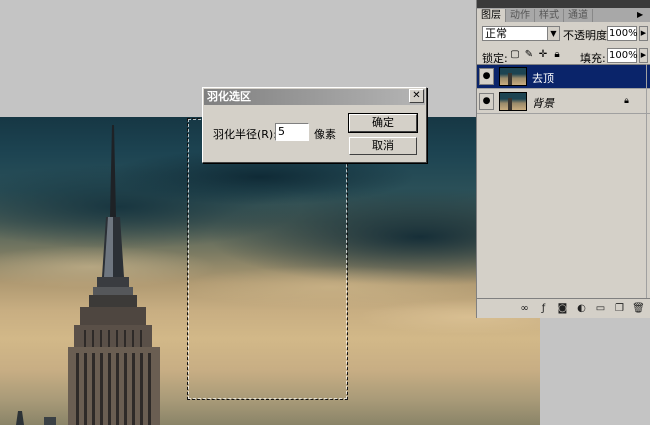 The image size is (650, 425). Describe the element at coordinates (563, 181) in the screenshot. I see `layers-list: ● 去顶 ● 背景 🔒︎` at that location.